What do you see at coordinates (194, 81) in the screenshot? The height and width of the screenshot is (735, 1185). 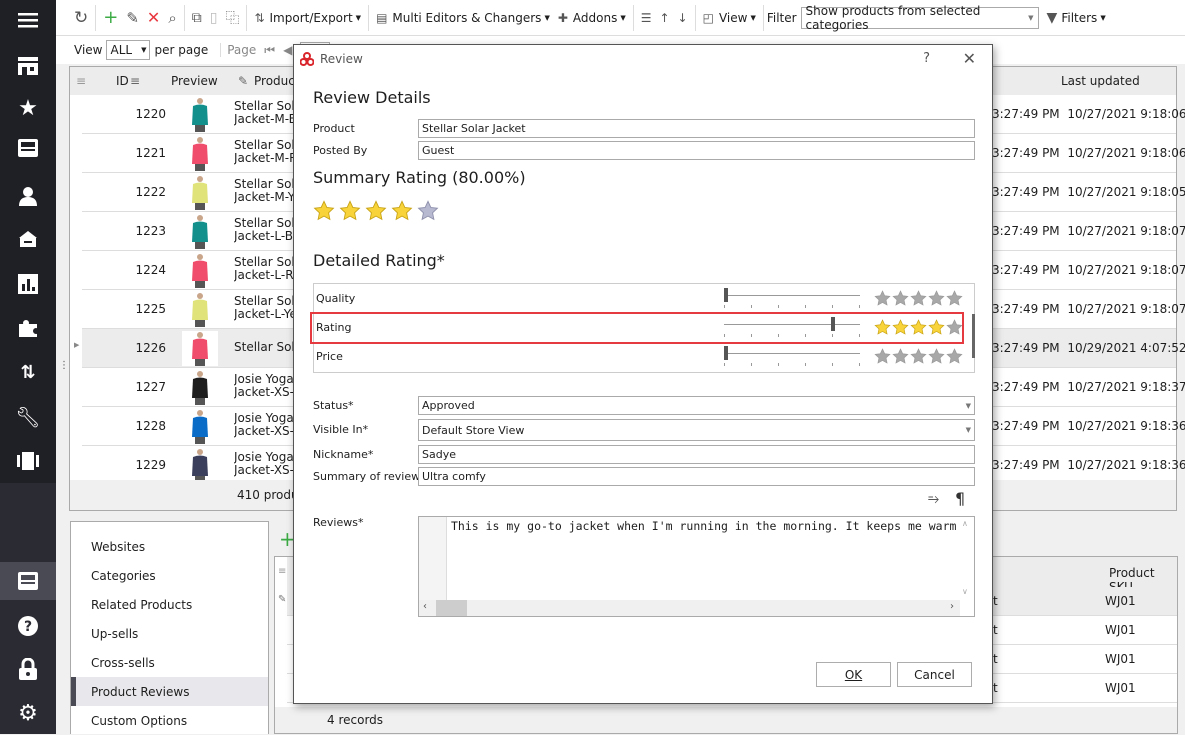 I see `column-preview: Preview` at bounding box center [194, 81].